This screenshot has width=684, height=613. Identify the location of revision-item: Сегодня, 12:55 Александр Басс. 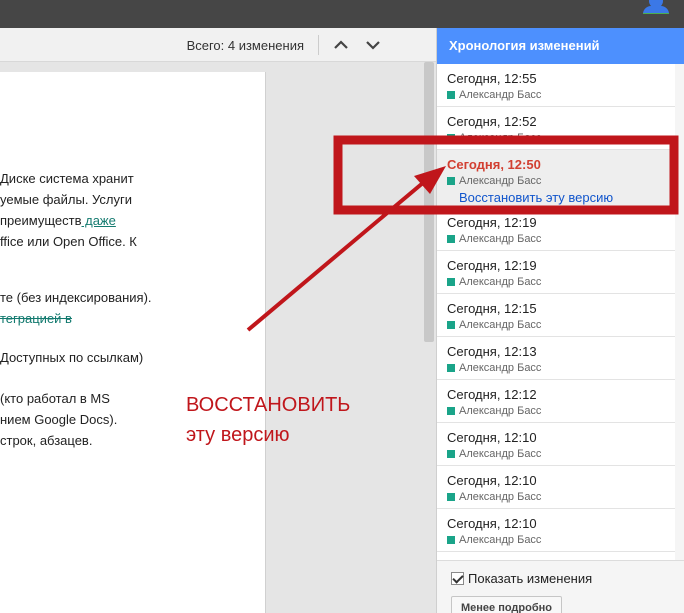
(556, 85).